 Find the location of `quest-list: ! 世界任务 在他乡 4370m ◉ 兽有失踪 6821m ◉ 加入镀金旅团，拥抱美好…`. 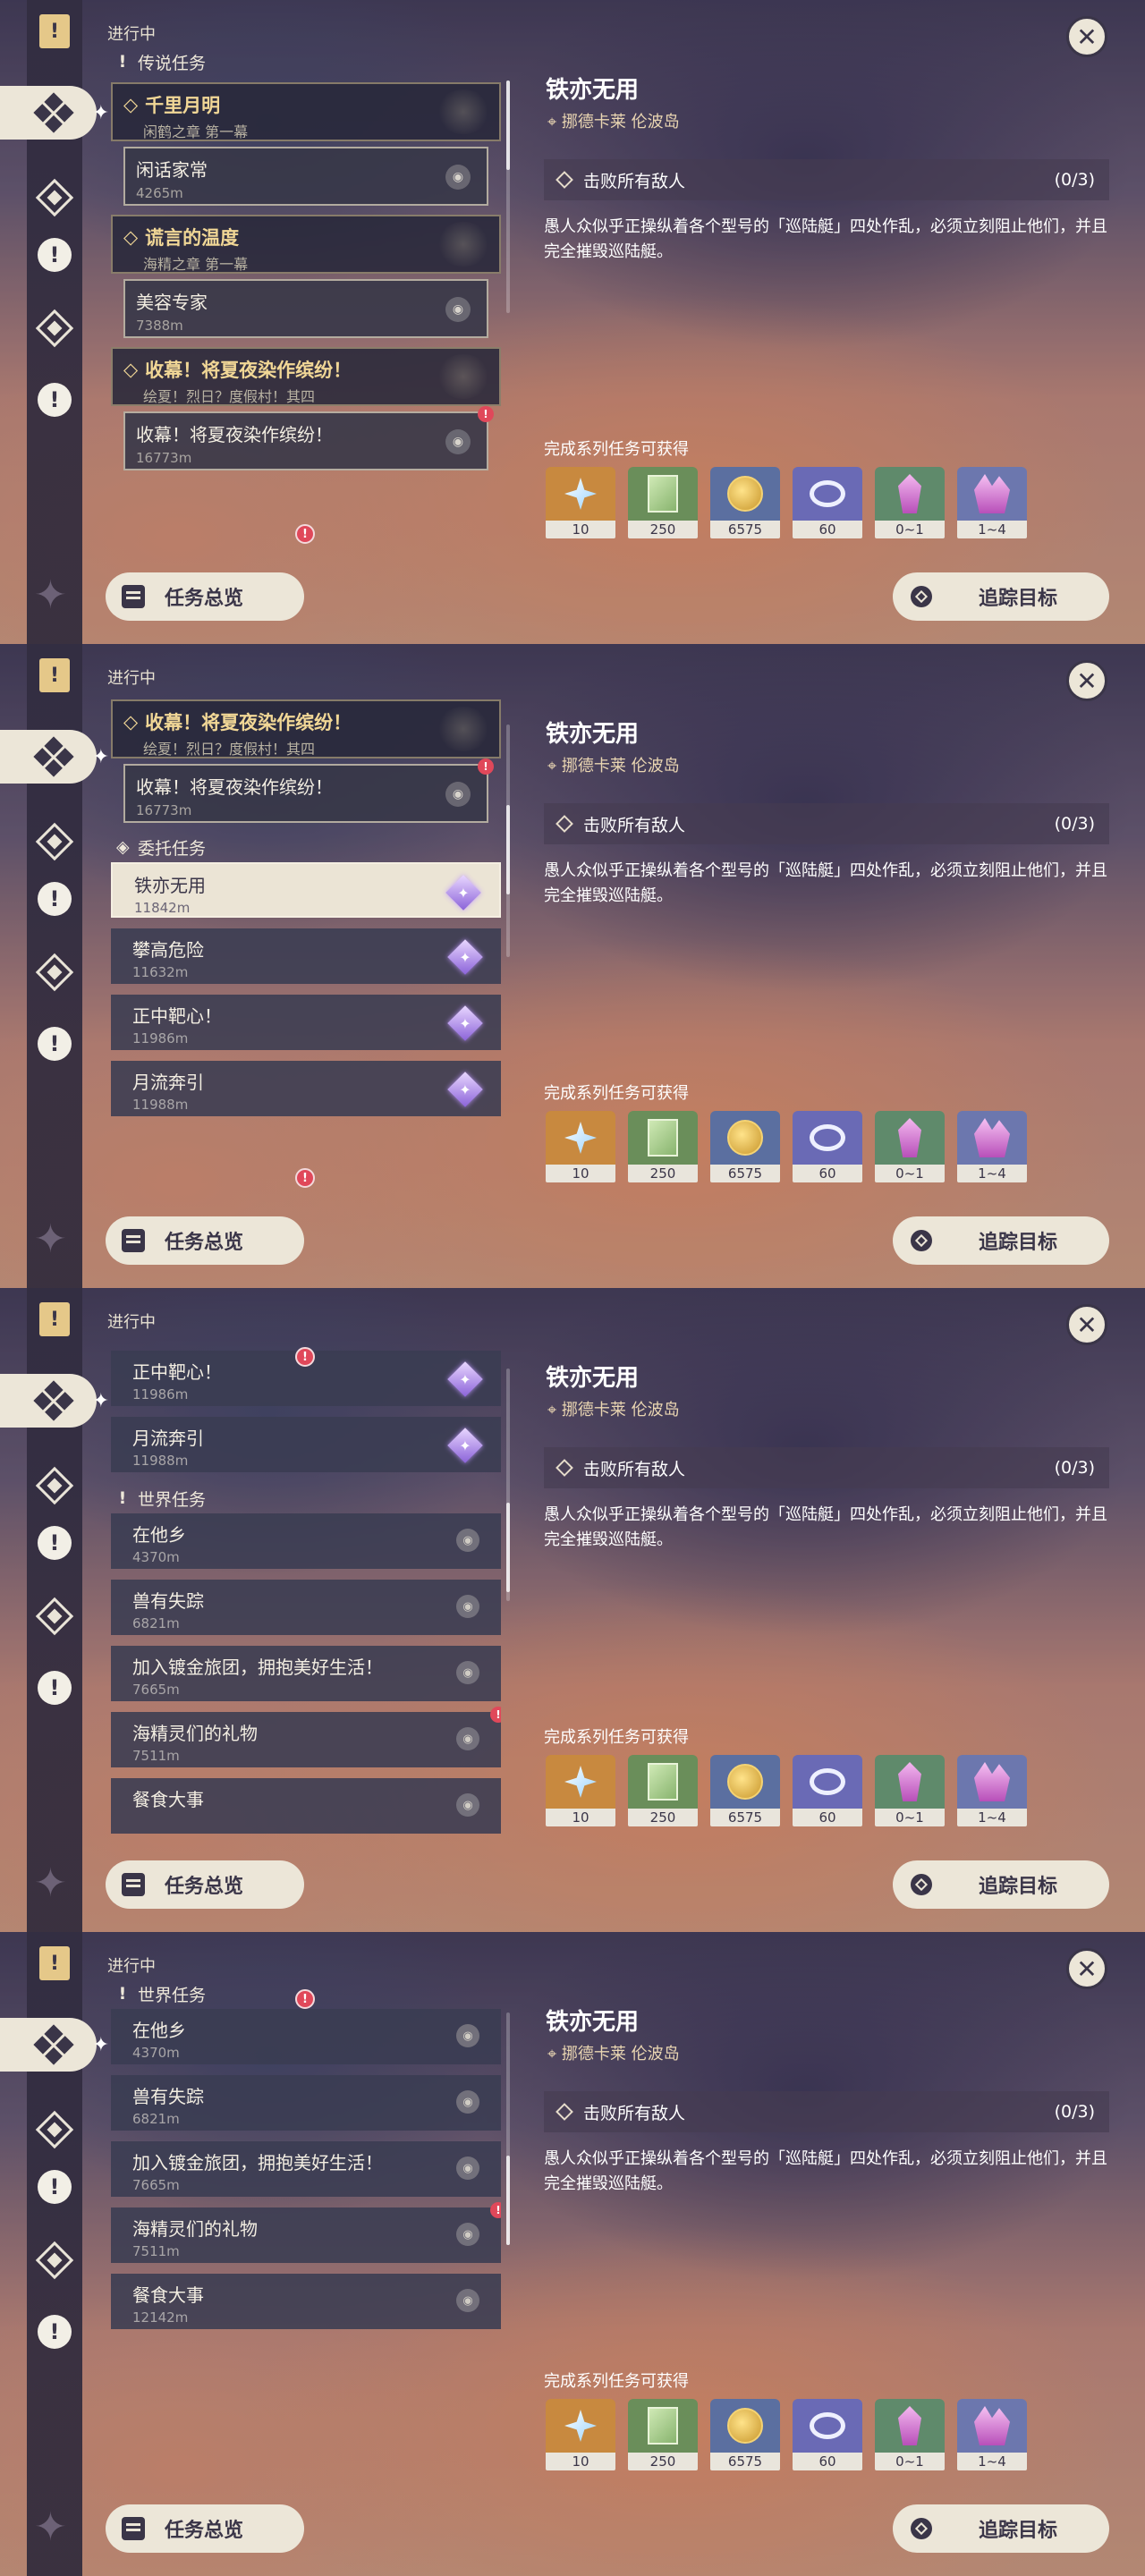

quest-list: ! 世界任务 在他乡 4370m ◉ 兽有失踪 6821m ◉ 加入镀金旅团，拥抱美好… is located at coordinates (306, 2229).